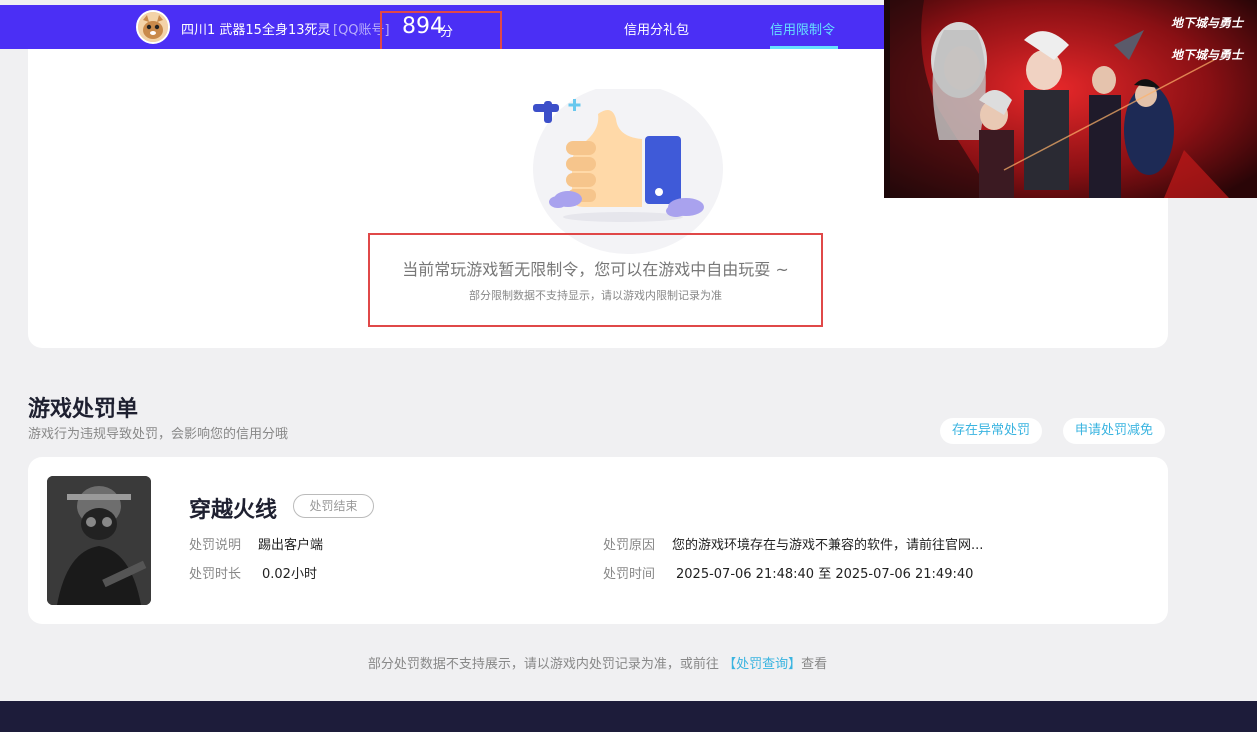 The image size is (1257, 732). What do you see at coordinates (762, 664) in the screenshot?
I see `penalty-query-link: 【处罚查询】` at bounding box center [762, 664].